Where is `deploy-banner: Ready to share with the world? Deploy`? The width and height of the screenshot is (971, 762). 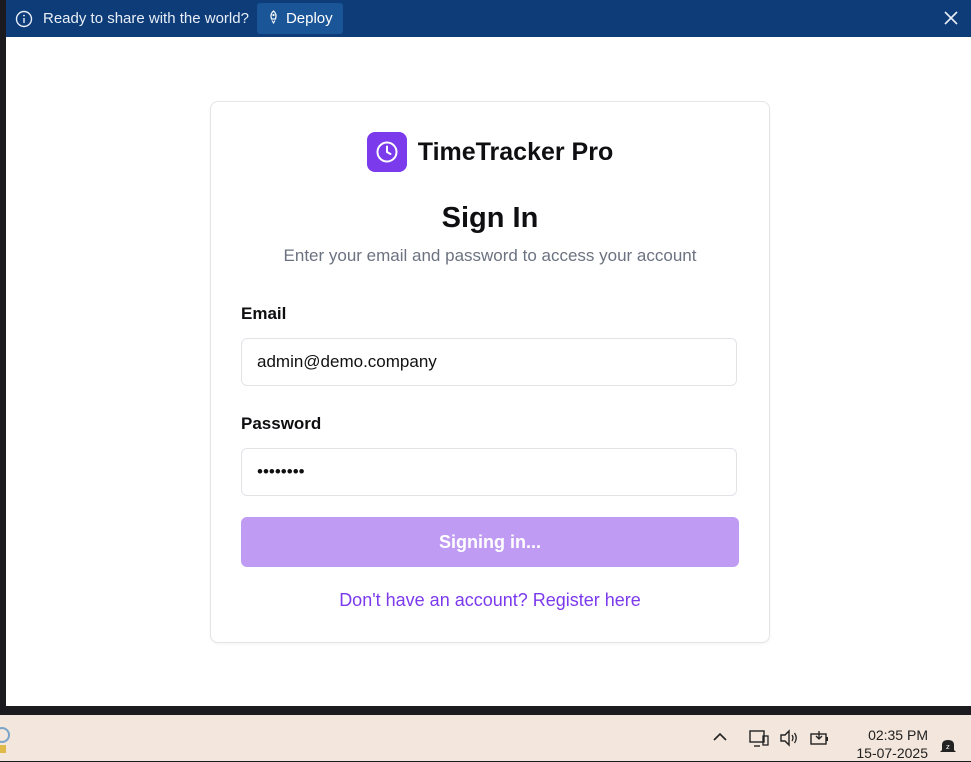
deploy-banner: Ready to share with the world? Deploy is located at coordinates (488, 18).